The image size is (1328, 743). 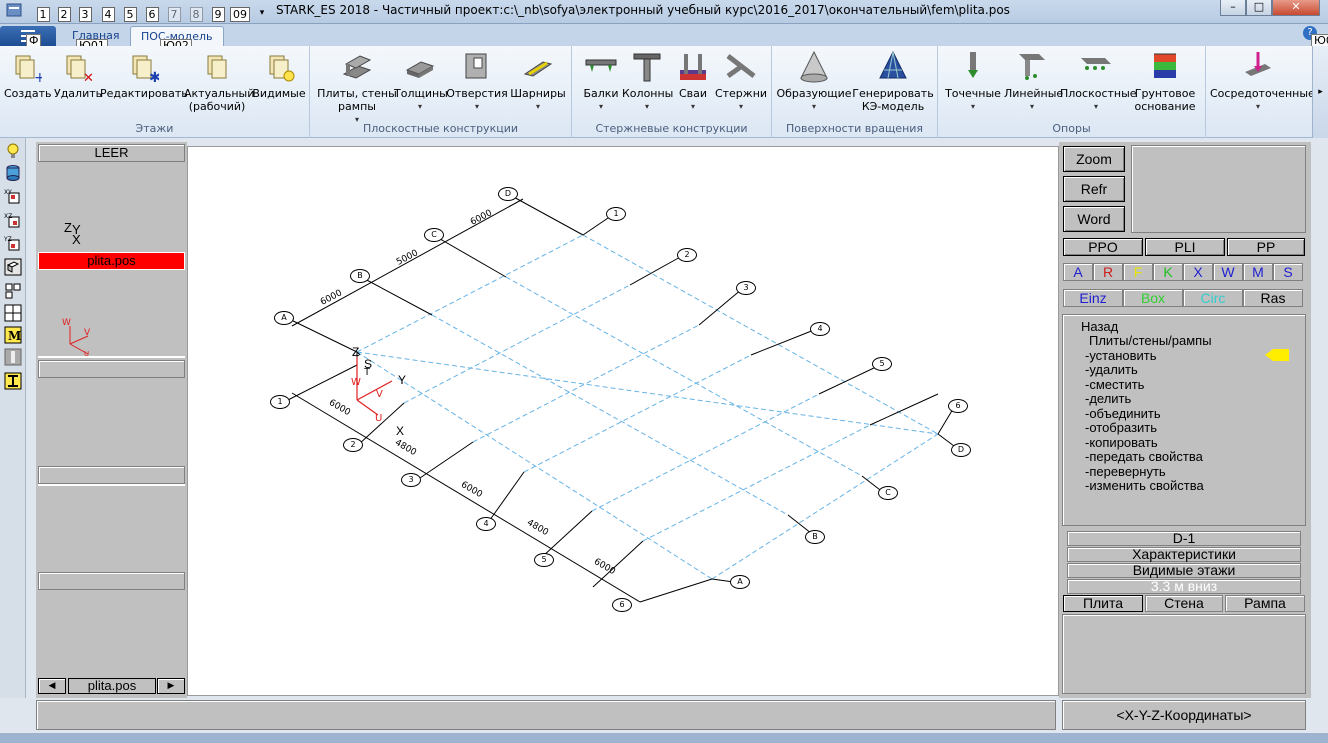 What do you see at coordinates (411, 480) in the screenshot?
I see `axis-bubble-3-bottom: 3` at bounding box center [411, 480].